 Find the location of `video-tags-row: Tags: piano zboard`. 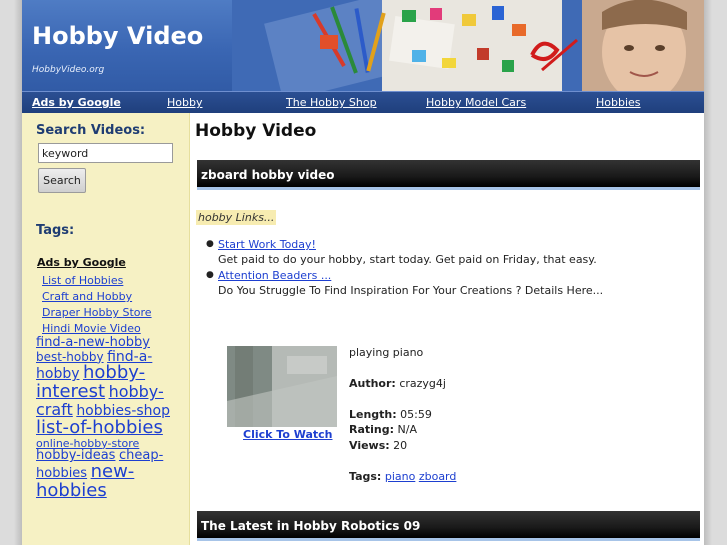

video-tags-row: Tags: piano zboard is located at coordinates (402, 476).